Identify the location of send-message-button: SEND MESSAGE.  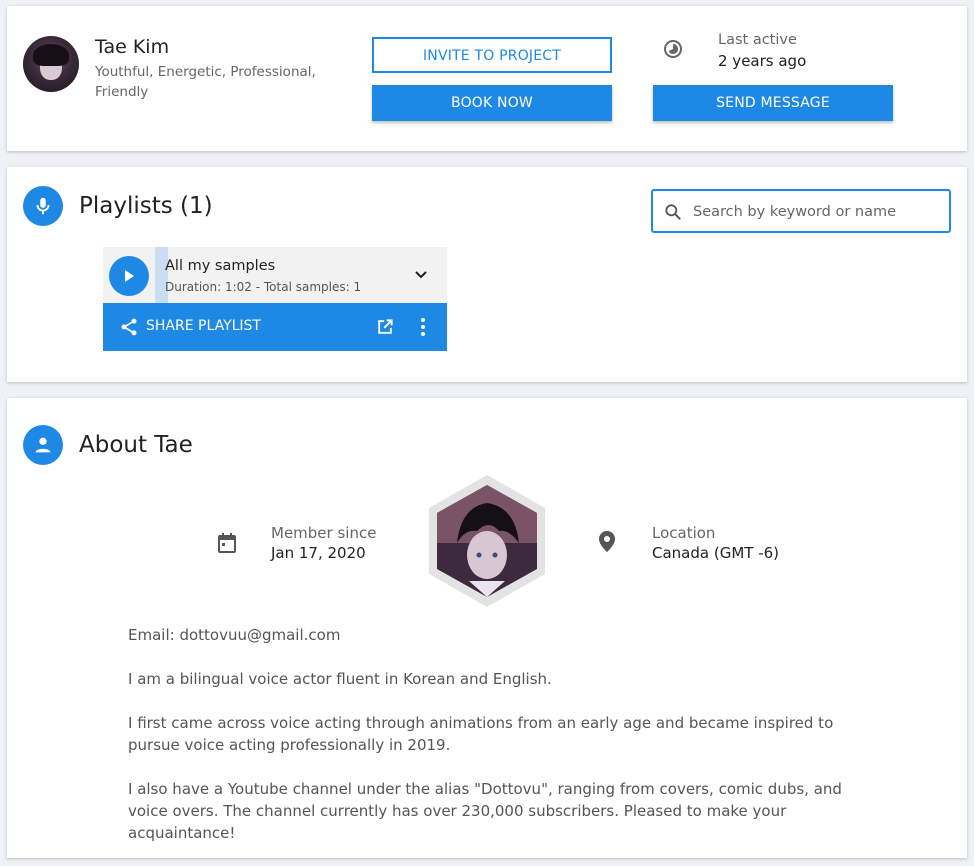
(773, 103).